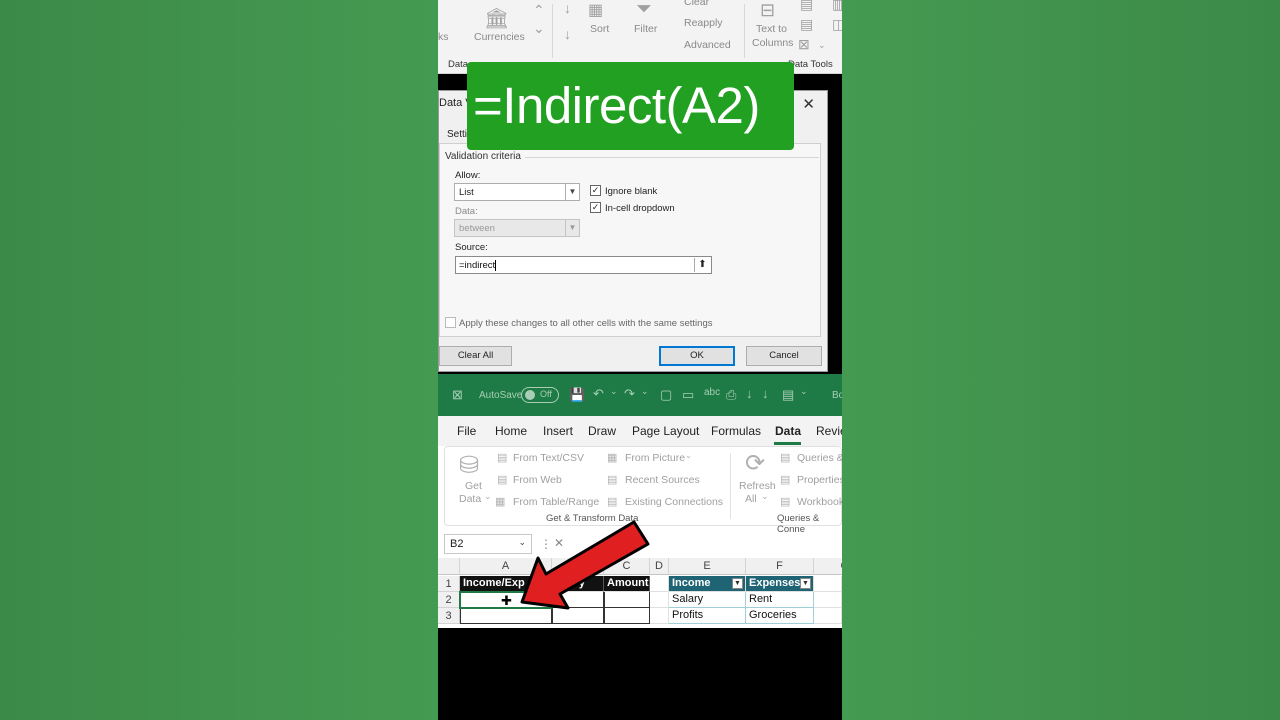 The width and height of the screenshot is (1280, 720). I want to click on source-input: =indirect ⬆, so click(583, 265).